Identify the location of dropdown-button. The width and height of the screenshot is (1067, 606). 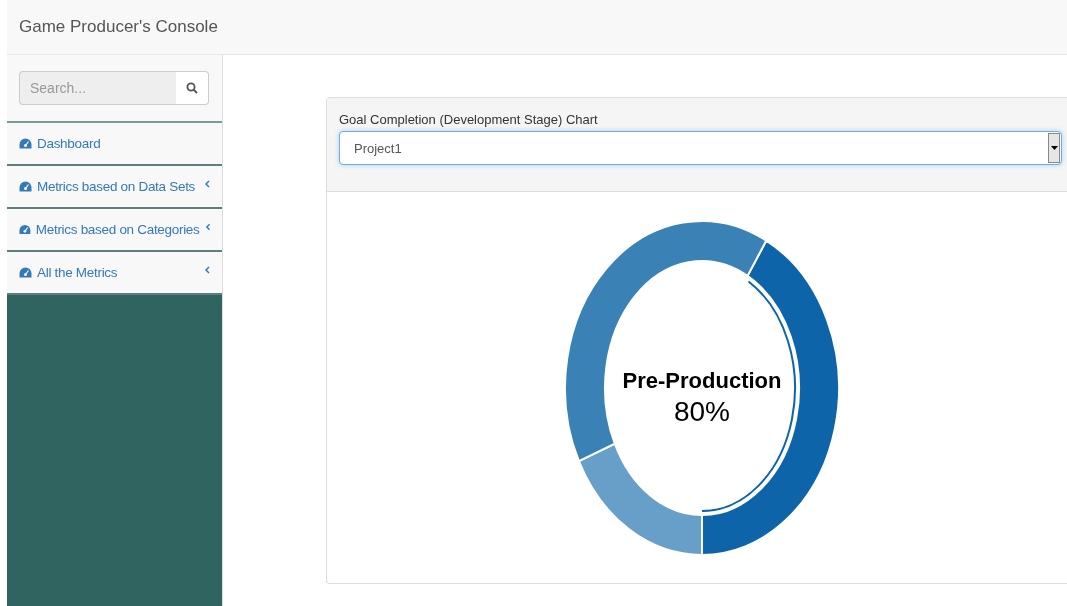
(1054, 148).